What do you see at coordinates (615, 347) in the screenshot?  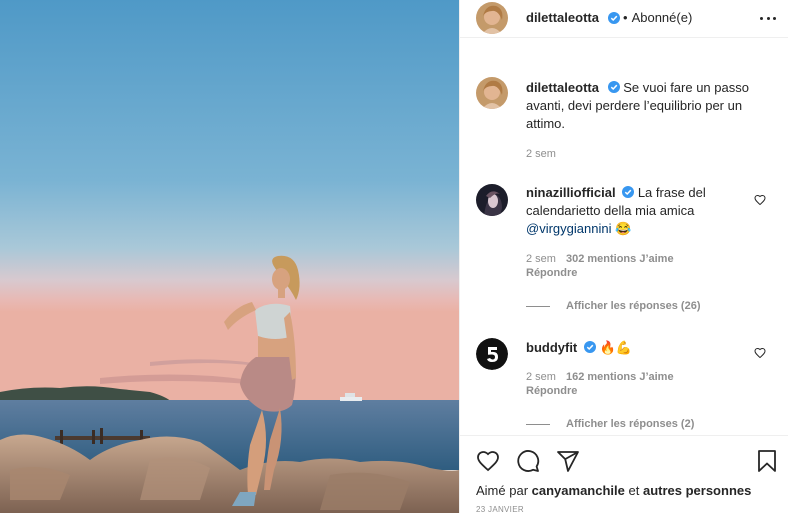 I see `comment-emoji: 🔥💪` at bounding box center [615, 347].